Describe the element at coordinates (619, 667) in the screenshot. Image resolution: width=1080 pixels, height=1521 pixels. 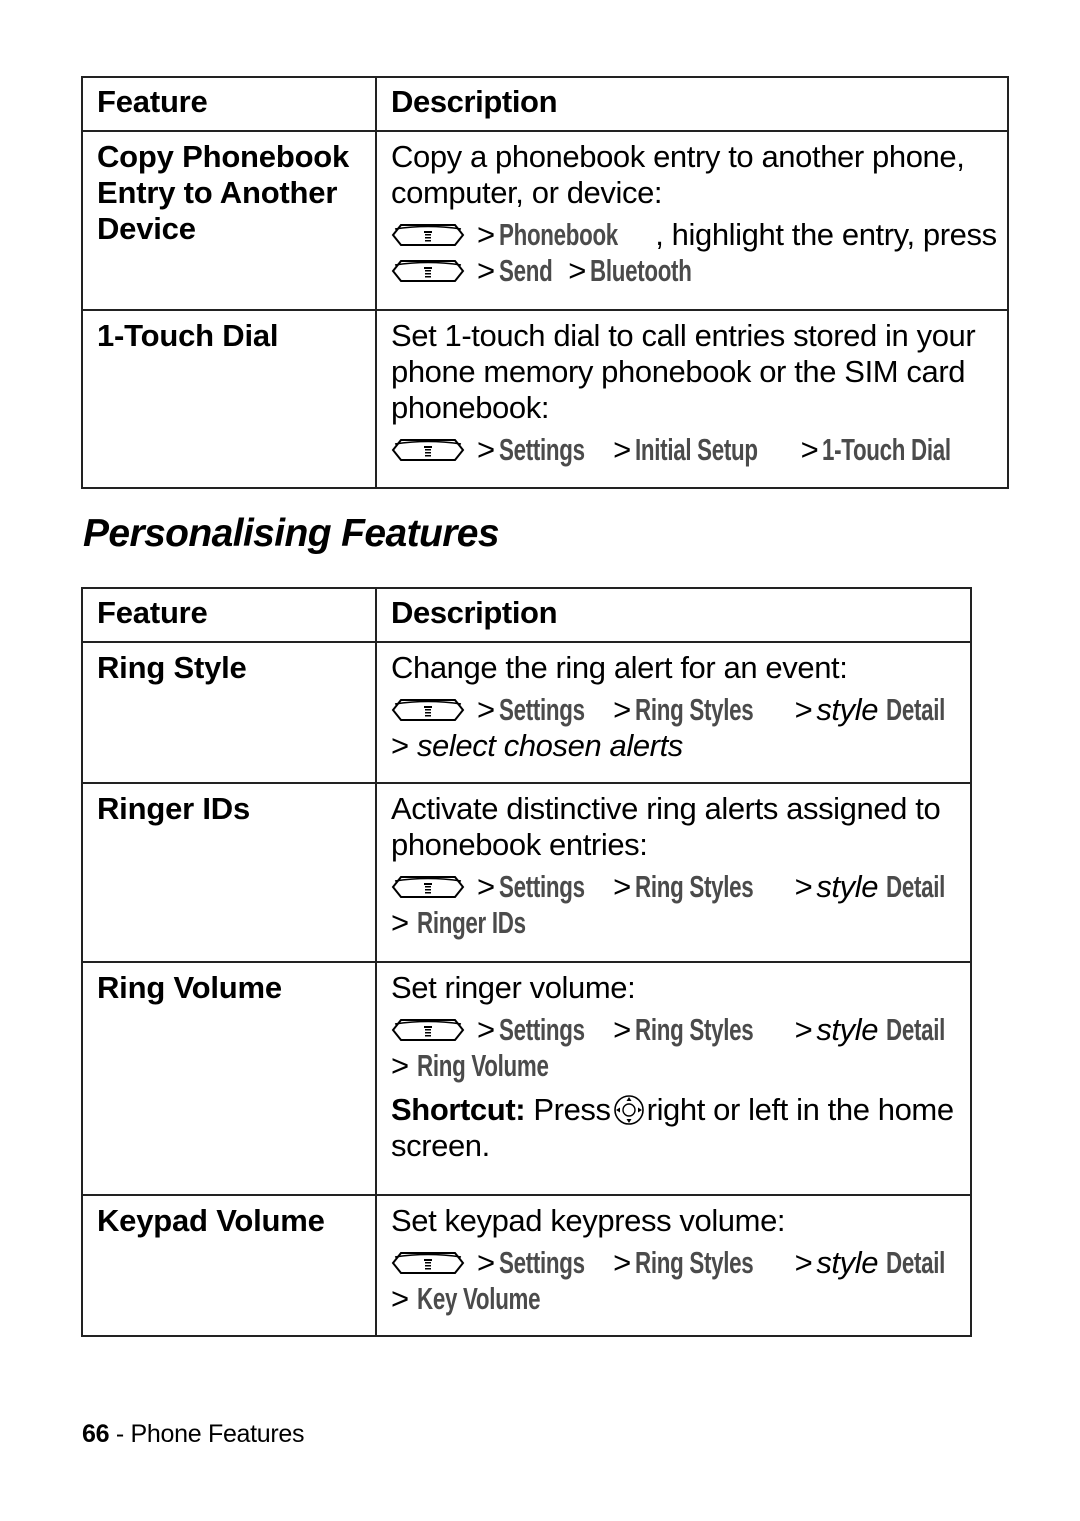
I see `description-text: Change the ring alert for an event:` at that location.